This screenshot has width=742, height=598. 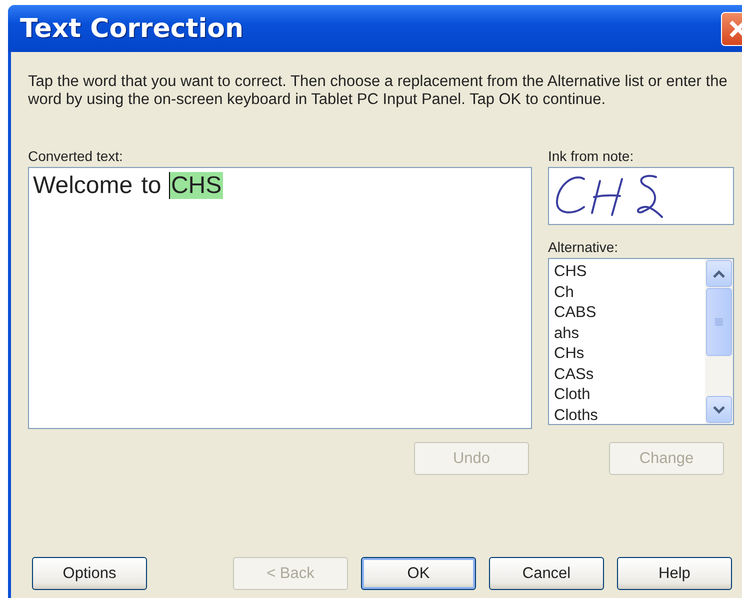 I want to click on scroll-thumb, so click(x=719, y=322).